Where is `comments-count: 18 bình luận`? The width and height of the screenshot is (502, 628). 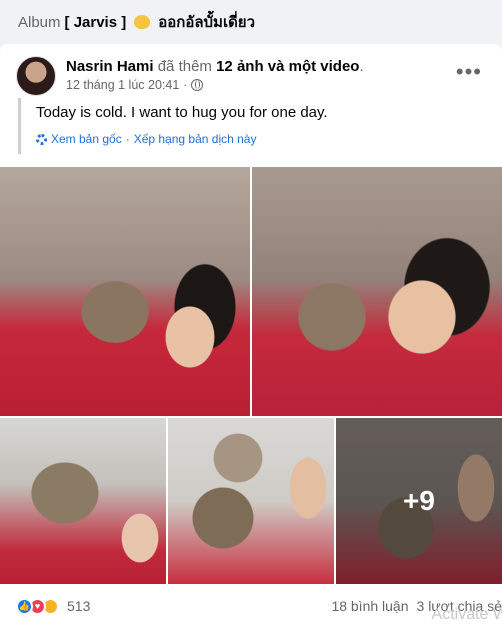
comments-count: 18 bình luận is located at coordinates (369, 606).